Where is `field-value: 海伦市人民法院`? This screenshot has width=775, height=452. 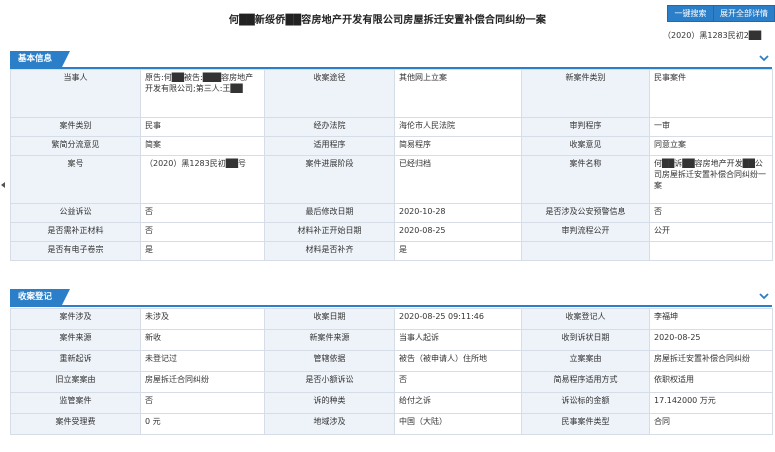
field-value: 海伦市人民法院 is located at coordinates (458, 127).